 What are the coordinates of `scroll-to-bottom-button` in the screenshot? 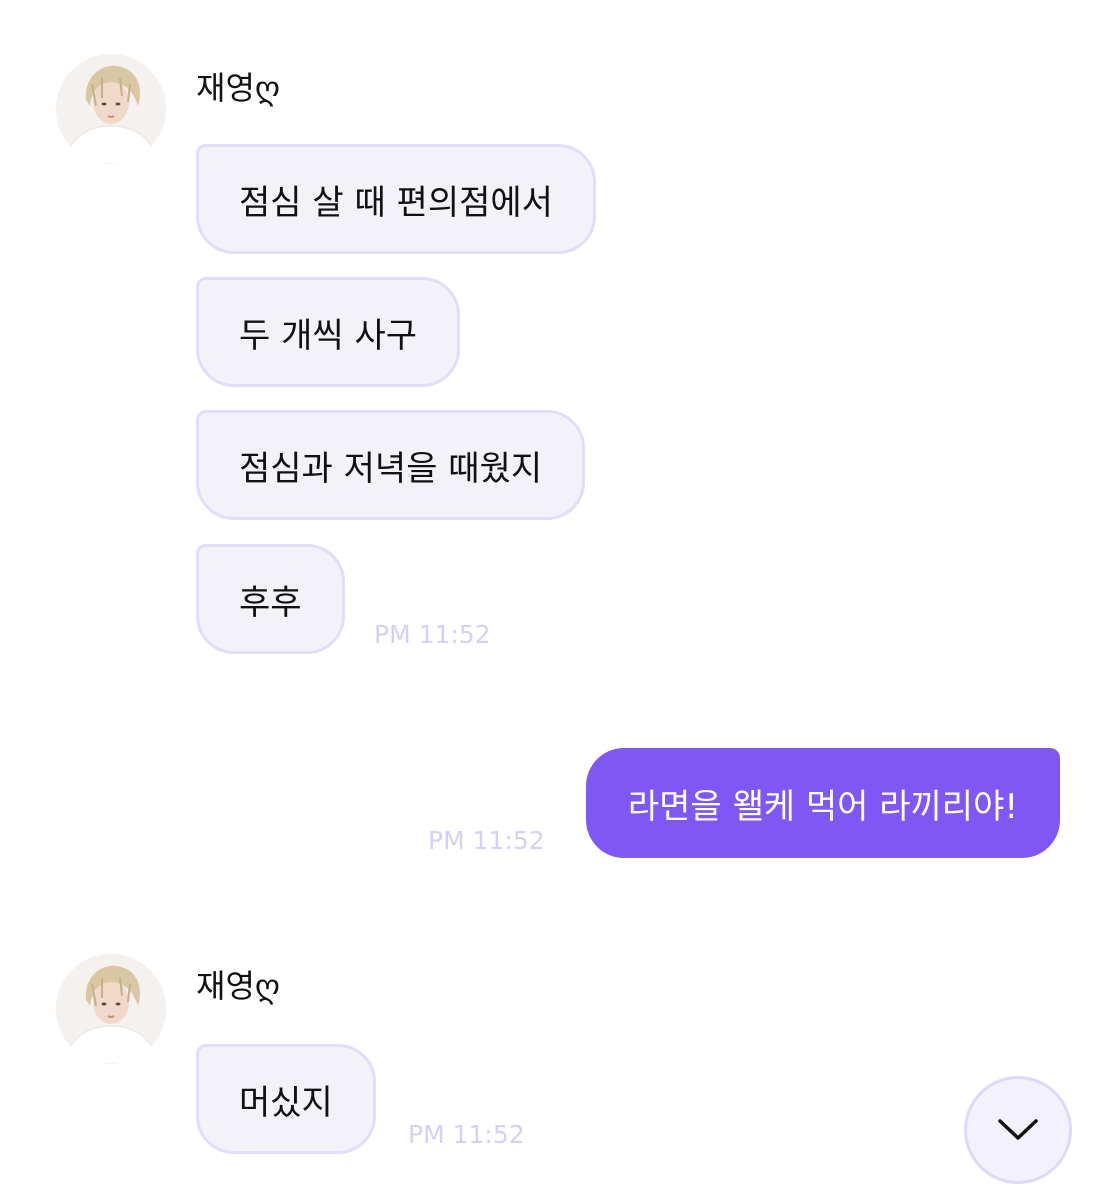 It's located at (1018, 1130).